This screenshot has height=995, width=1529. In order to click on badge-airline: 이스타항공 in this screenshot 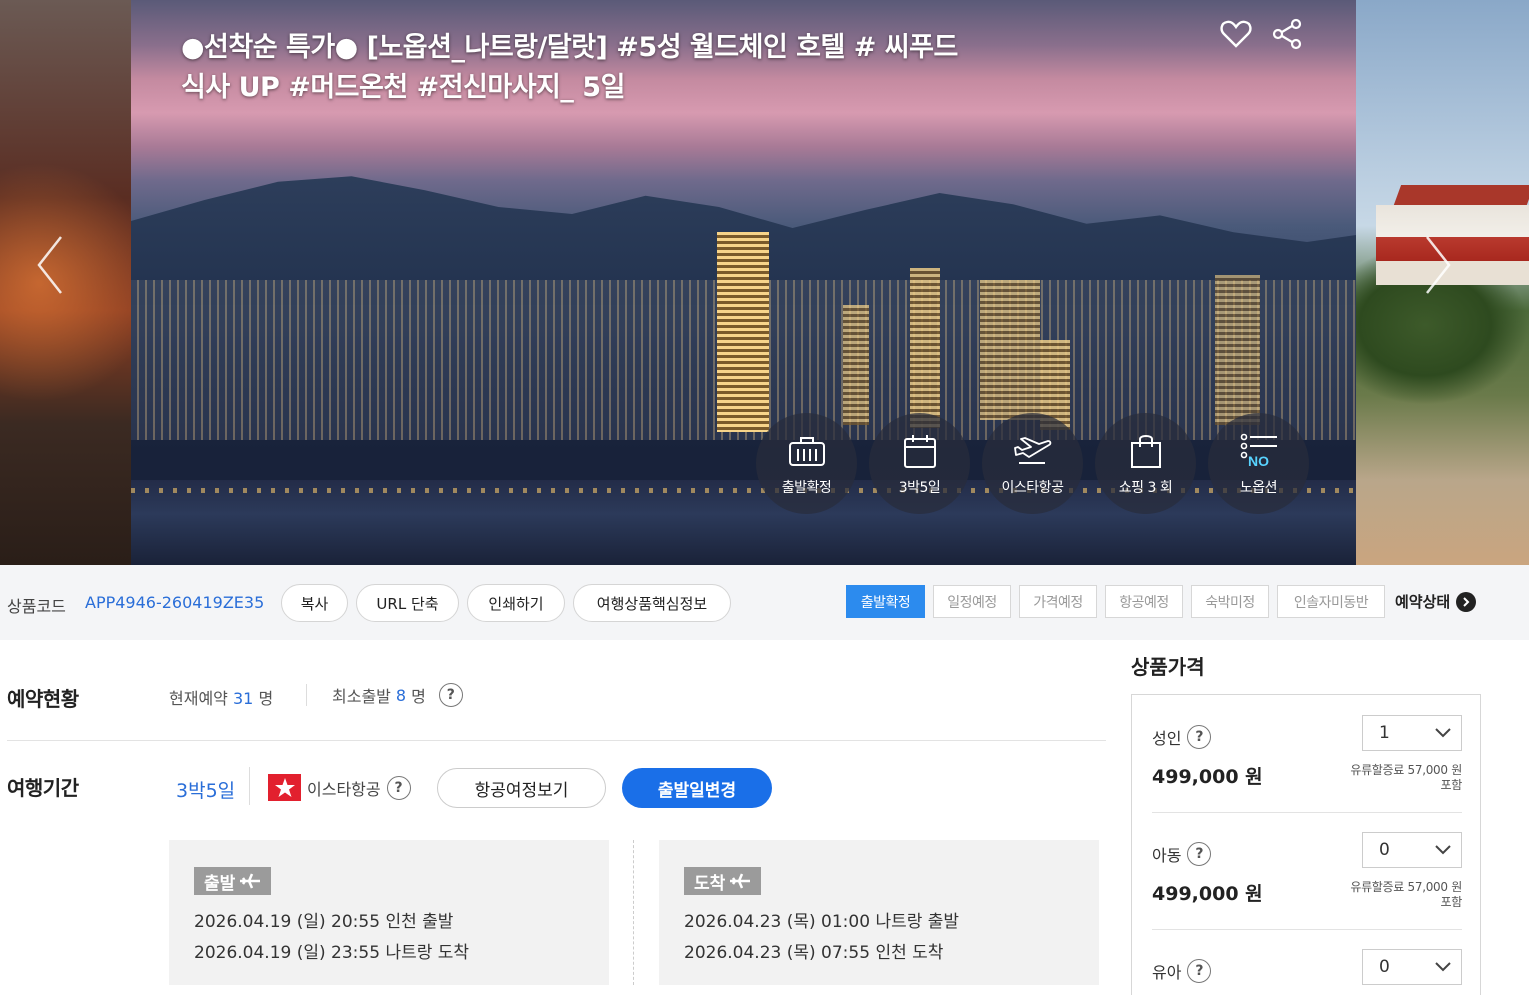, I will do `click(1032, 463)`.